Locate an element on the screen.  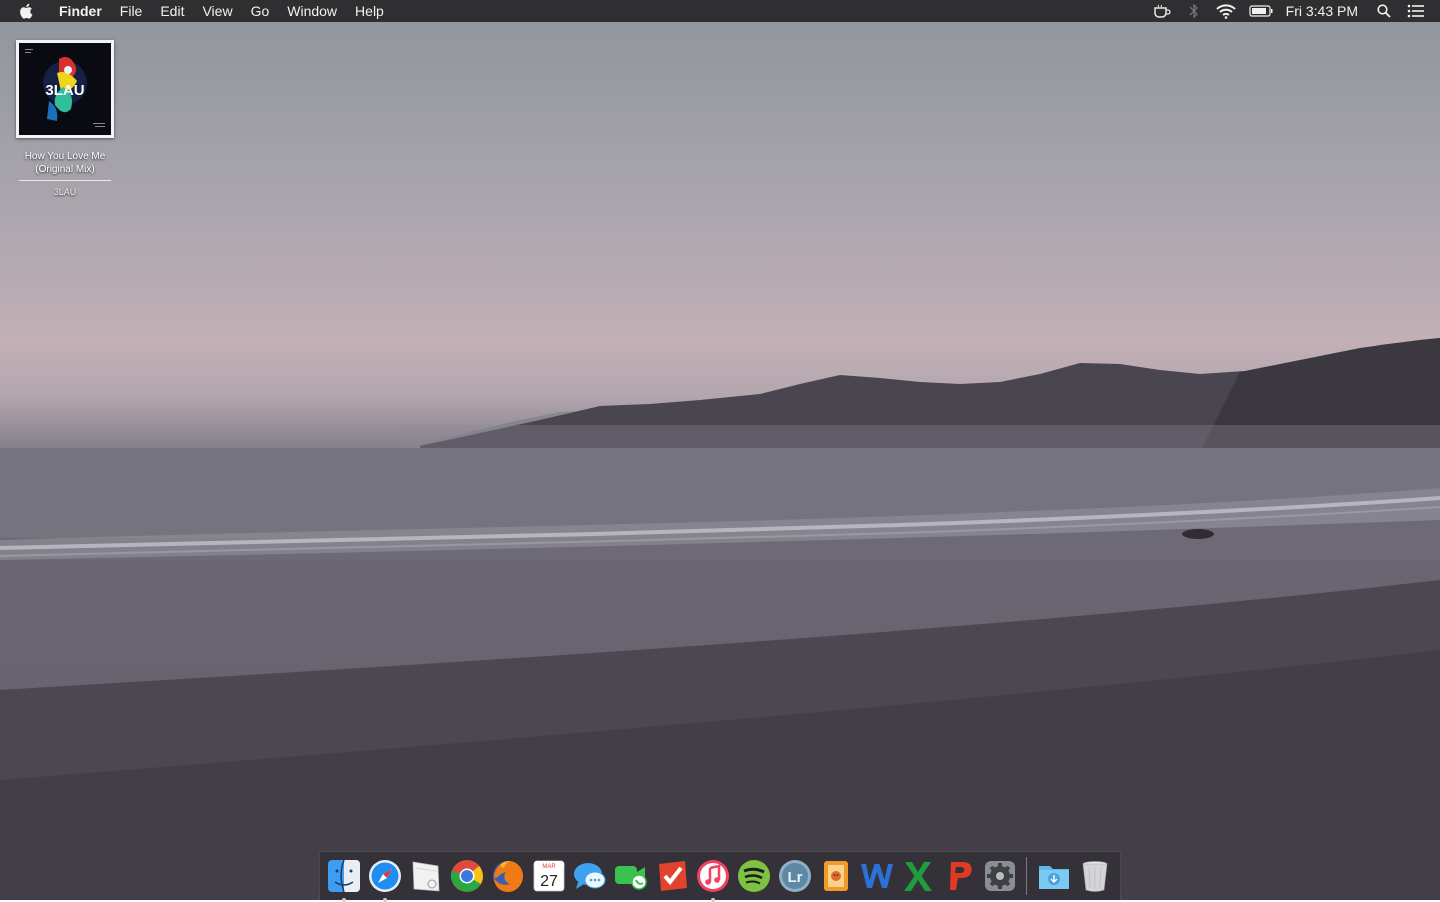
dock-item-calendar: MAR 27 is located at coordinates (549, 876).